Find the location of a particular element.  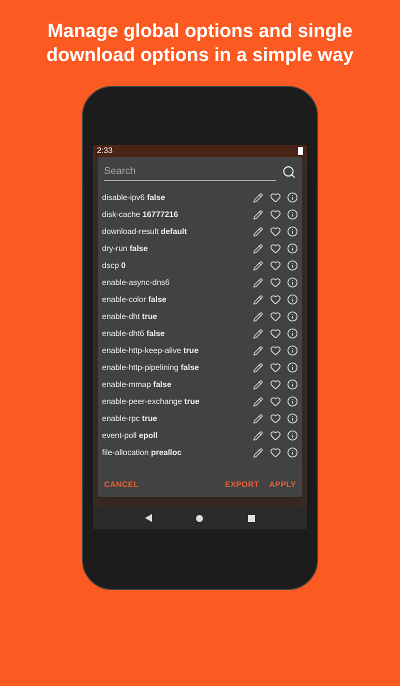

option-label: dry-run false is located at coordinates (125, 248).